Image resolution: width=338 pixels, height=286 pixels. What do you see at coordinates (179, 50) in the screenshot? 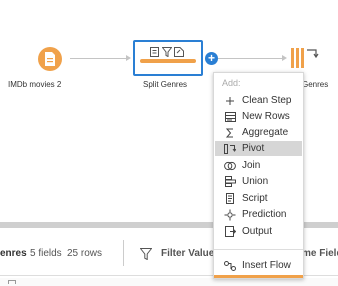
I see `rename-icon` at bounding box center [179, 50].